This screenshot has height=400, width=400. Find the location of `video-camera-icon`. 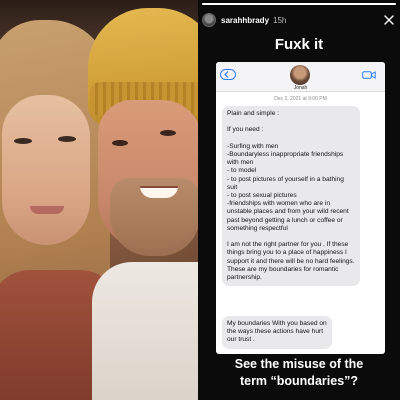

video-camera-icon is located at coordinates (369, 75).